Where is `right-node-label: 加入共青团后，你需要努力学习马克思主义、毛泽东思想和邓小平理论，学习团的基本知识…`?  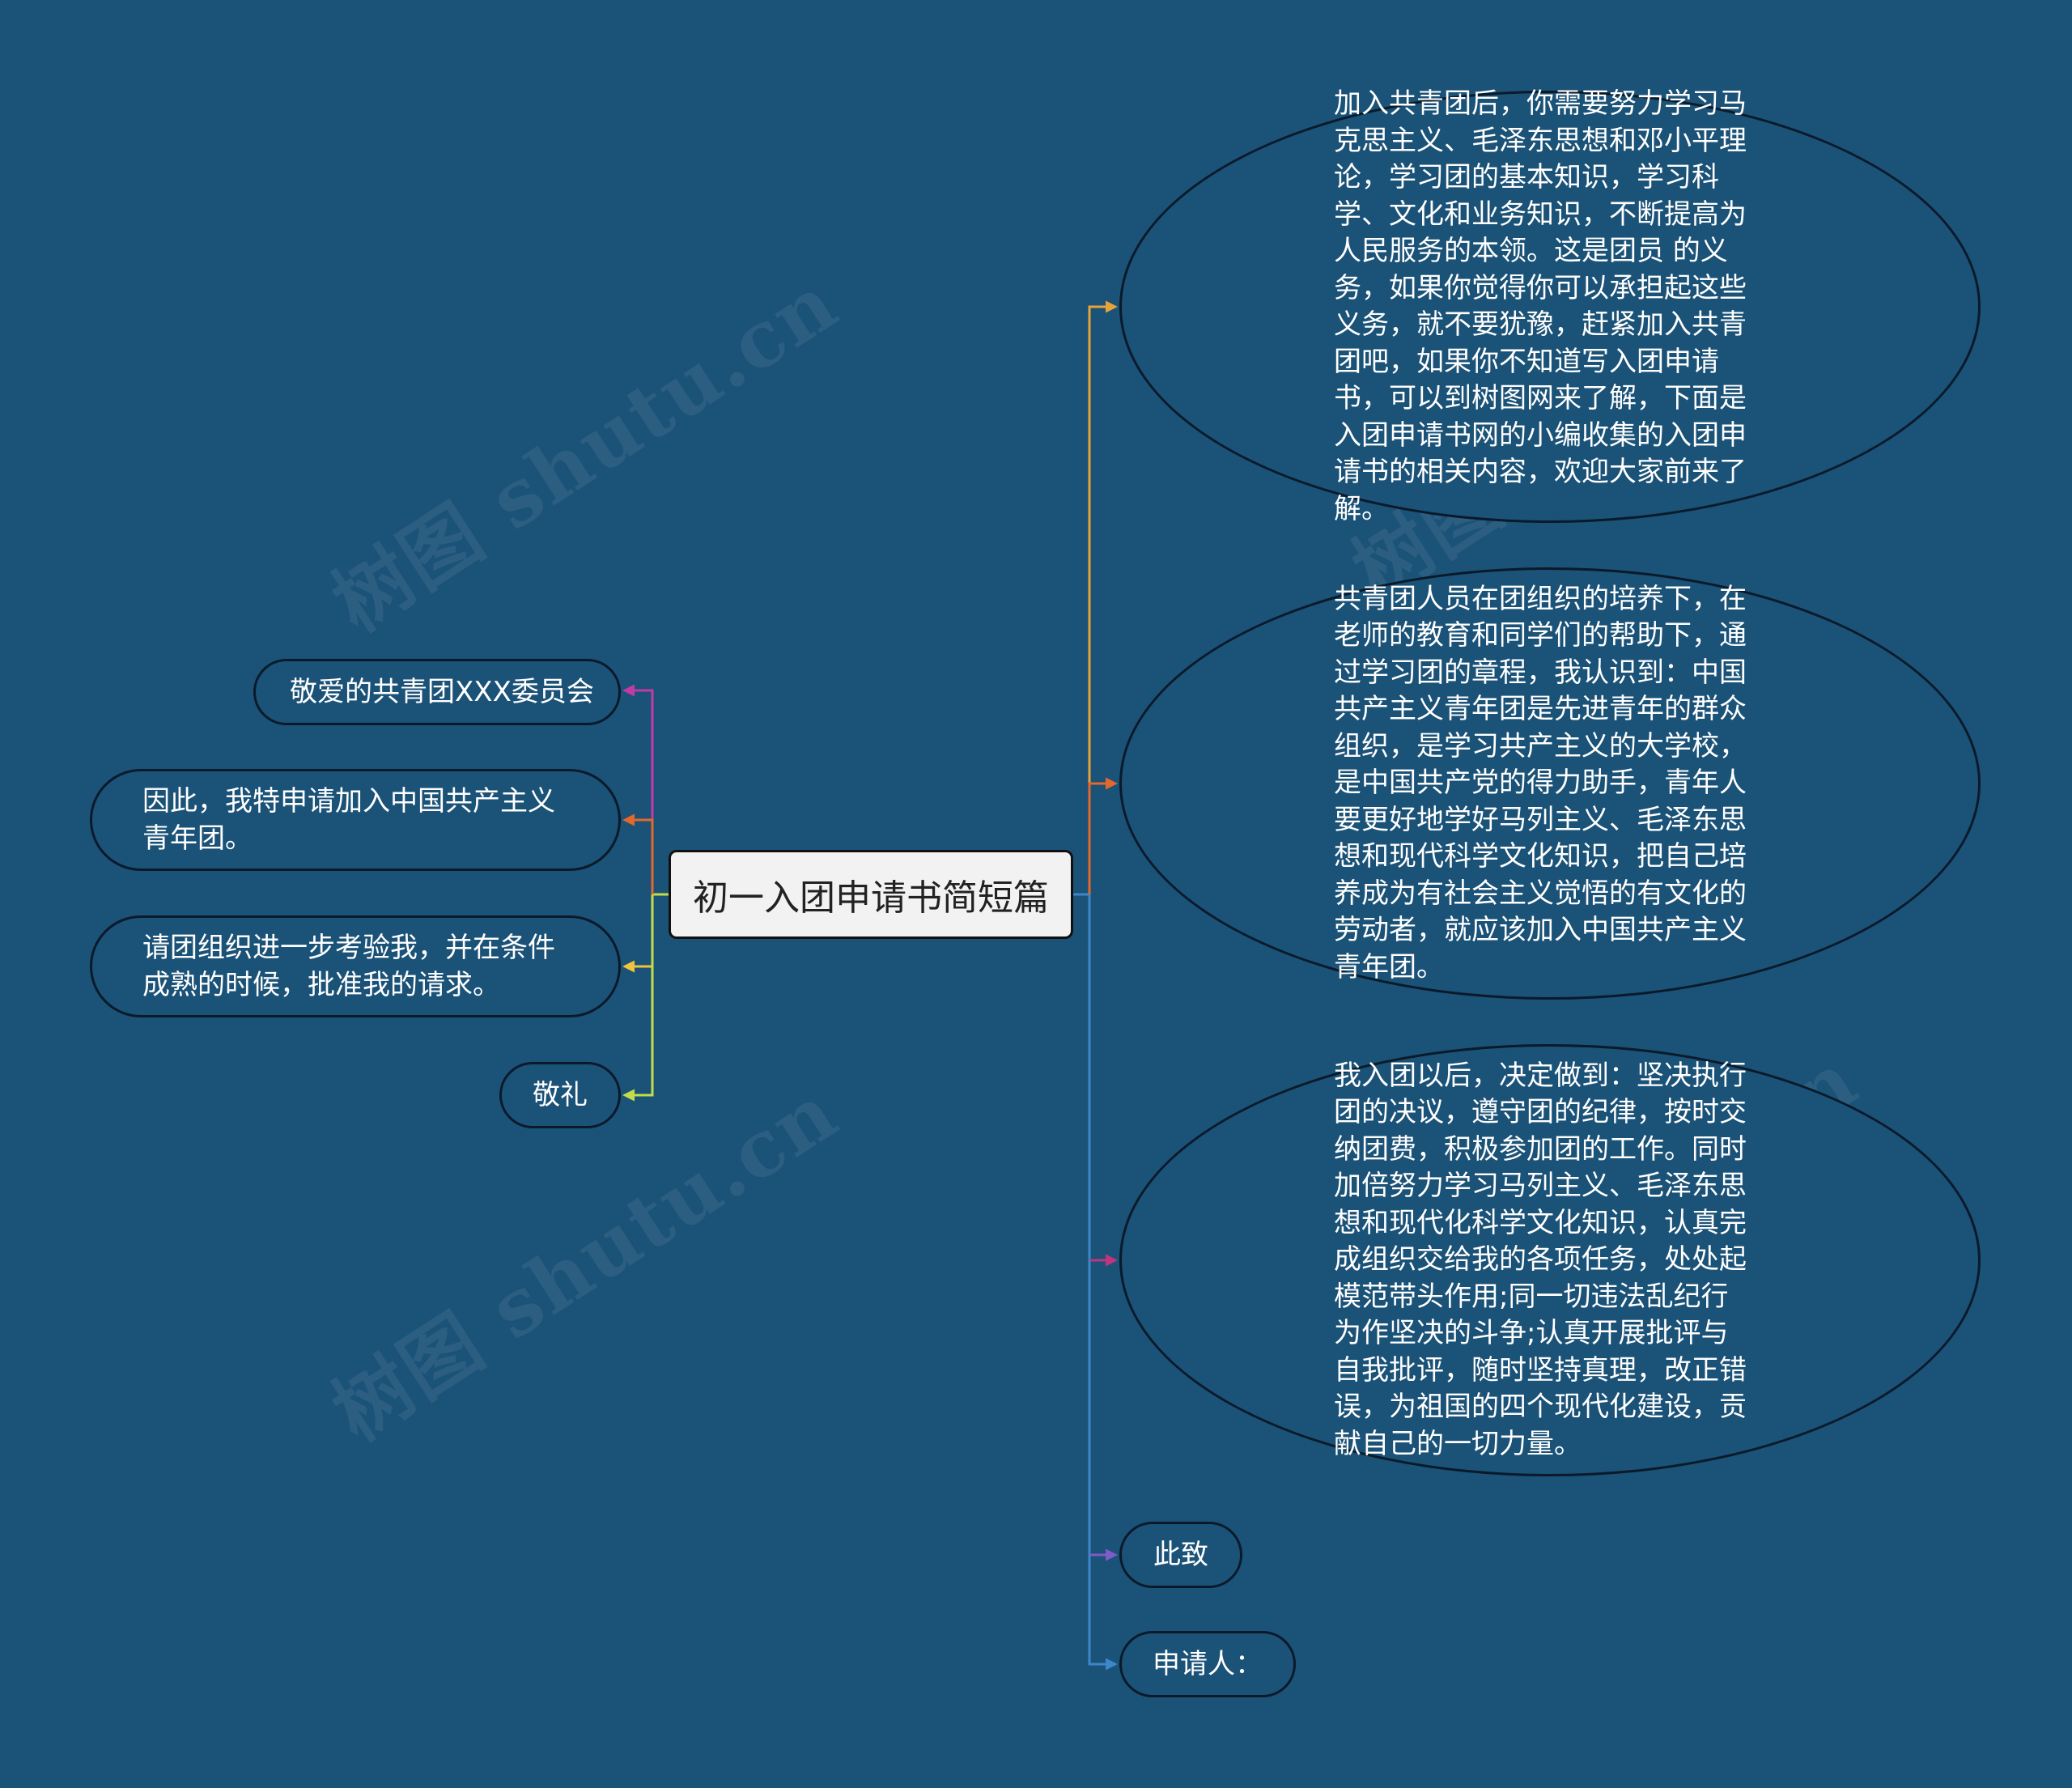 right-node-label: 加入共青团后，你需要努力学习马克思主义、毛泽东思想和邓小平理论，学习团的基本知识… is located at coordinates (1540, 306).